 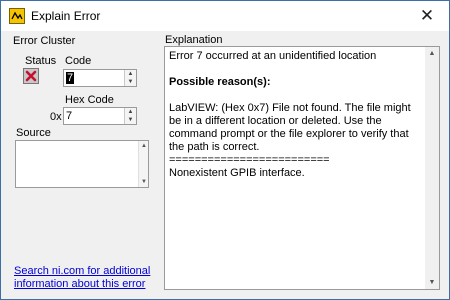 I want to click on search-ni-link: Search ni.com for additional, so click(x=82, y=271).